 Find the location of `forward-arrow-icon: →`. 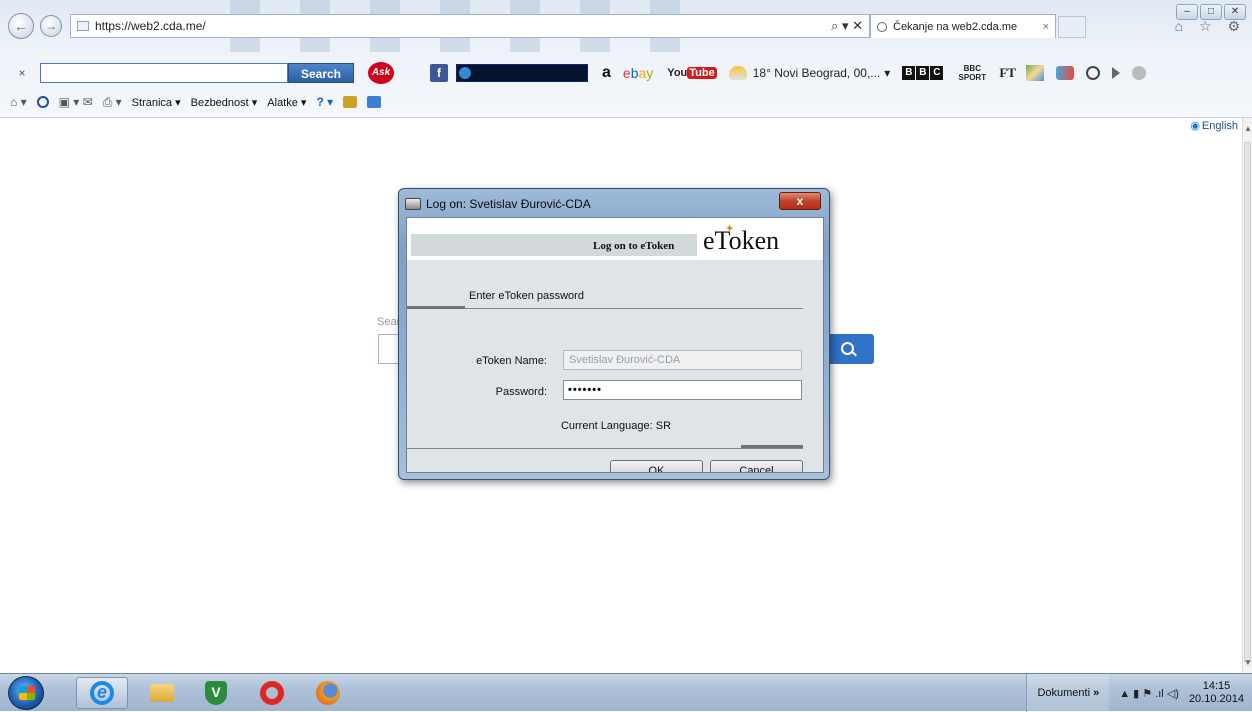

forward-arrow-icon: → is located at coordinates (51, 26).